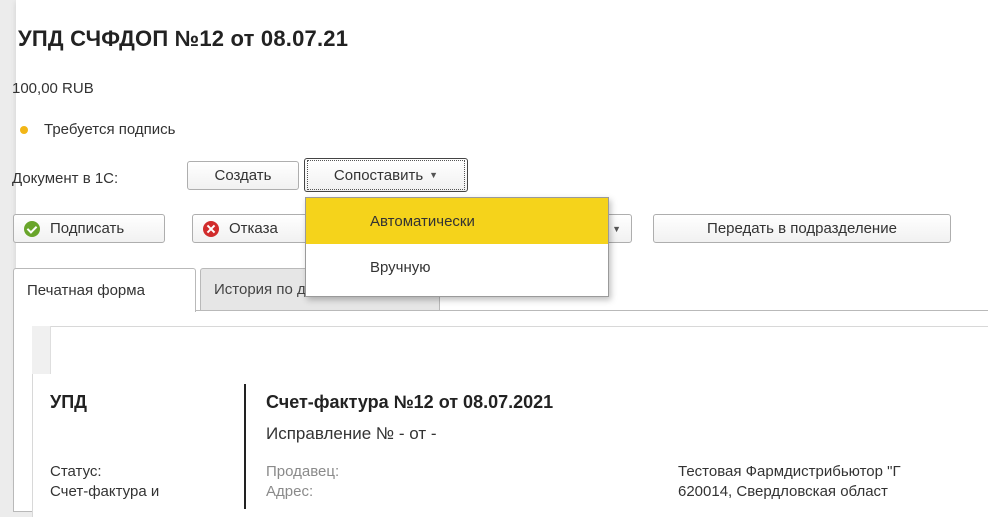 The height and width of the screenshot is (517, 988). I want to click on preview-doc-type: УПД, so click(68, 402).